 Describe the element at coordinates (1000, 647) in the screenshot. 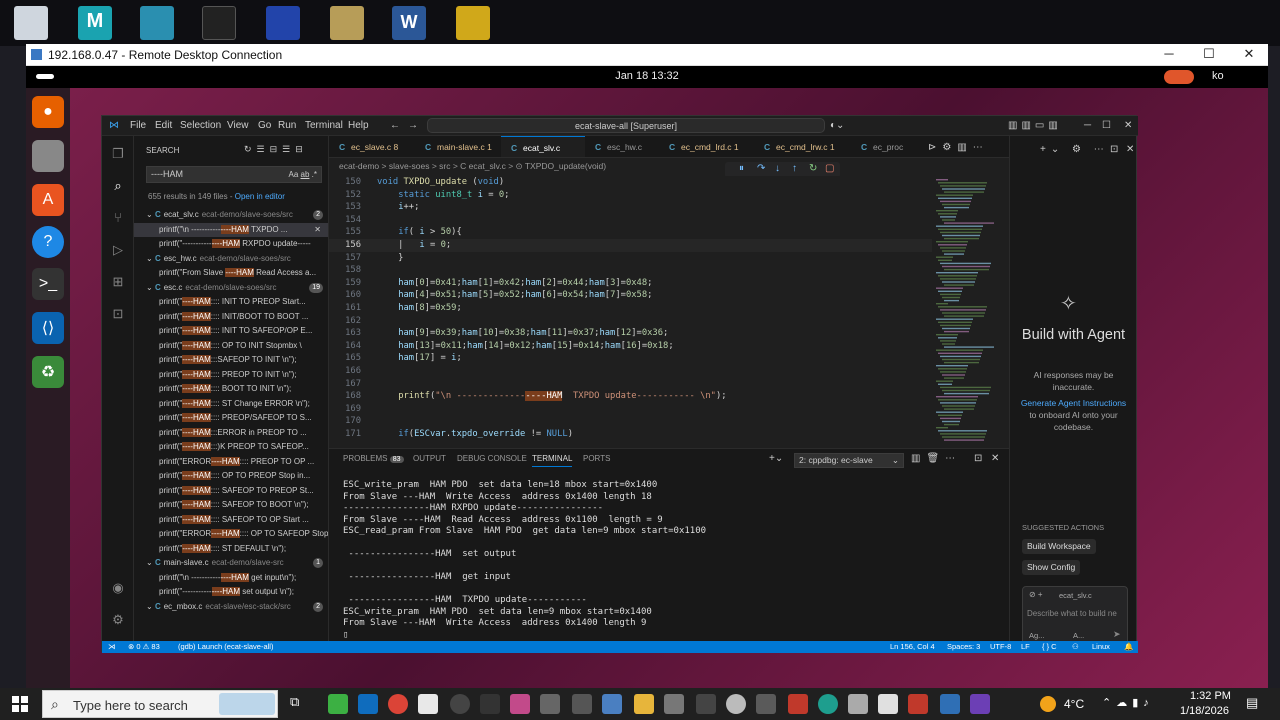

I see `status-encoding: UTF-8` at that location.